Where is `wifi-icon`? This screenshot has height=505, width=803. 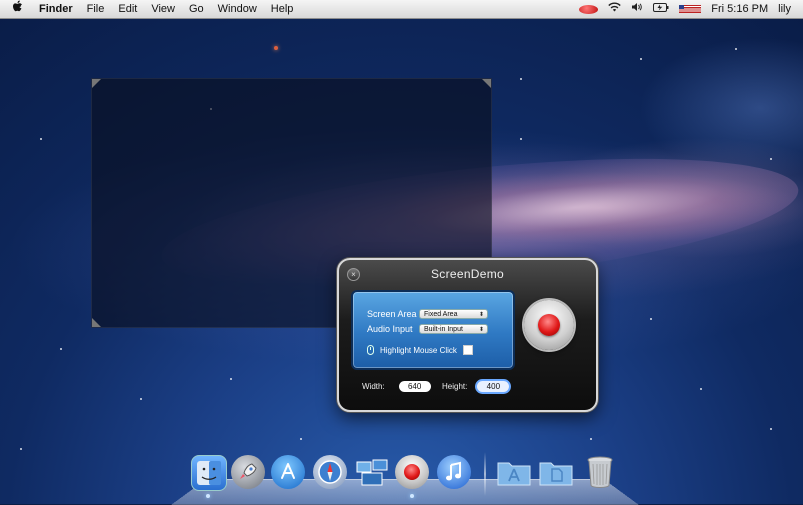
wifi-icon is located at coordinates (614, 9).